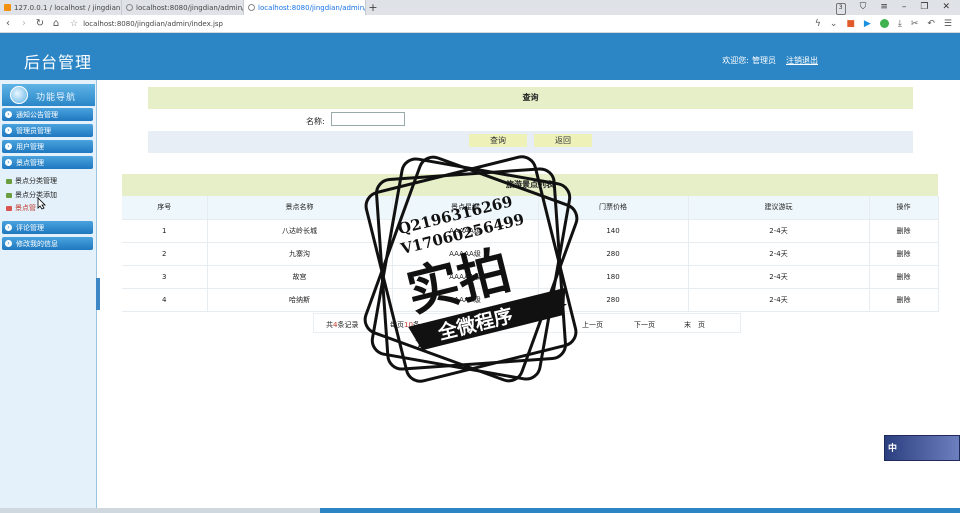  I want to click on submenu-scenic-management: 景点管, so click(21, 208).